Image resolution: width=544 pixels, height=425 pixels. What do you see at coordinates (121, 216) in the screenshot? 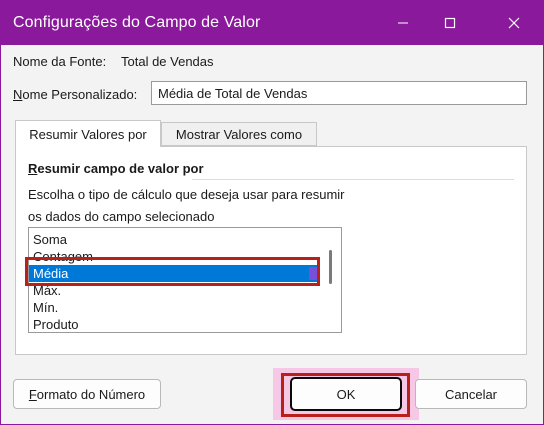
I see `description-line-2: os dados do campo selecionado` at bounding box center [121, 216].